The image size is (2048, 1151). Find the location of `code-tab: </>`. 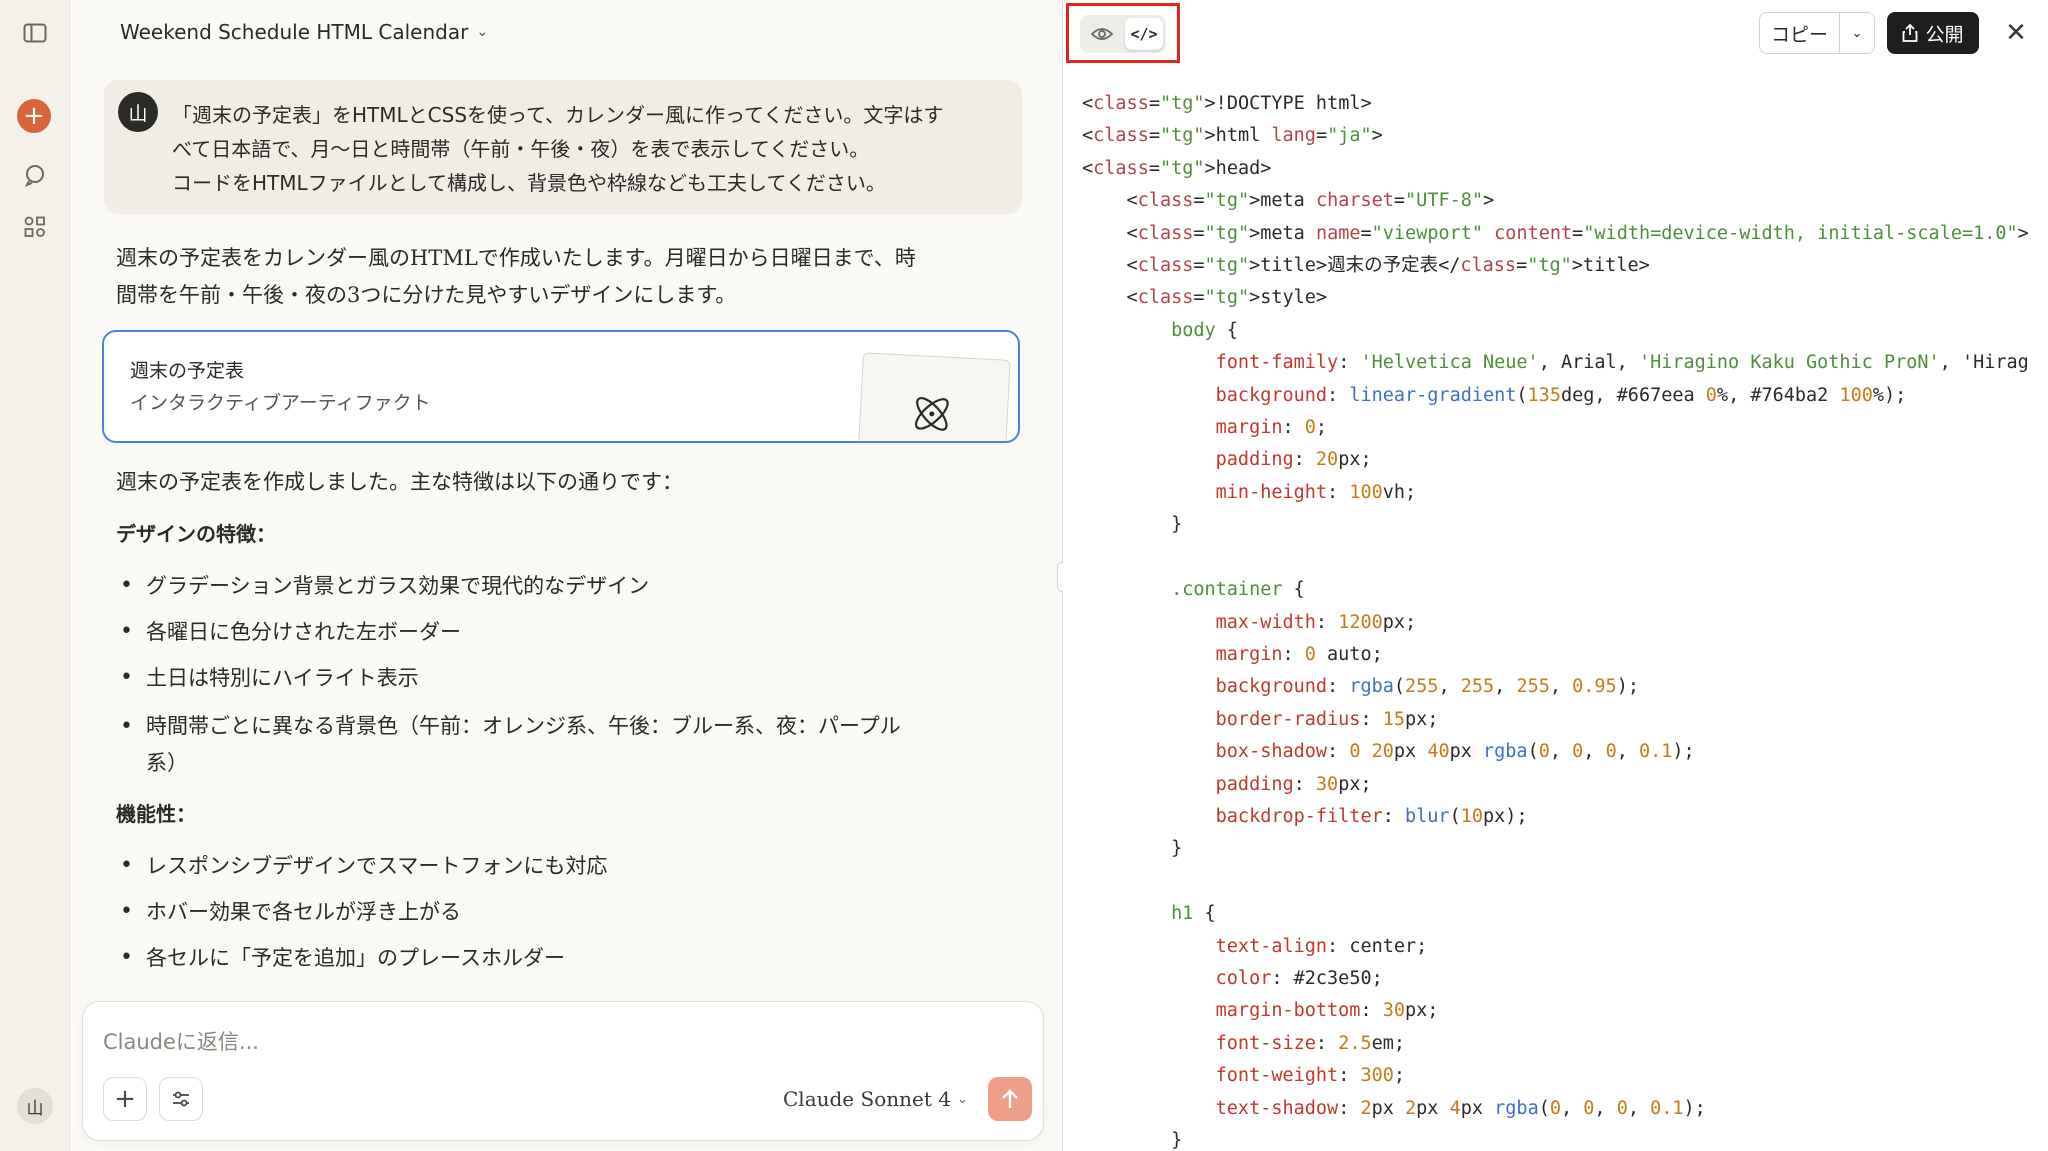

code-tab: </> is located at coordinates (1144, 34).